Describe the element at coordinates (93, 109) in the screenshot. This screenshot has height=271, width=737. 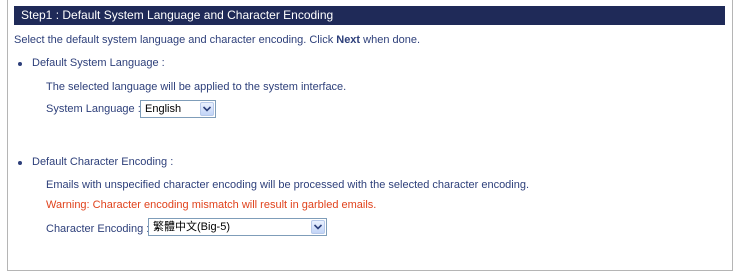
I see `system-language-label: System Language :` at that location.